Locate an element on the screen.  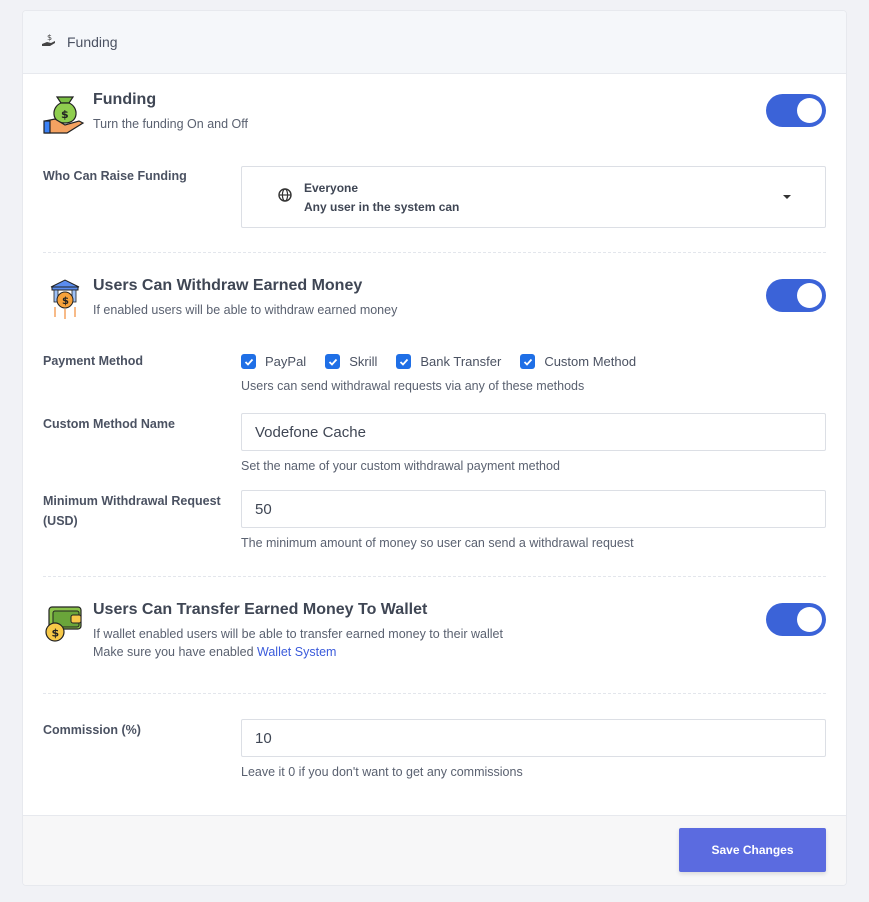
transfer-note-prefix: Make sure you have enabled is located at coordinates (173, 652).